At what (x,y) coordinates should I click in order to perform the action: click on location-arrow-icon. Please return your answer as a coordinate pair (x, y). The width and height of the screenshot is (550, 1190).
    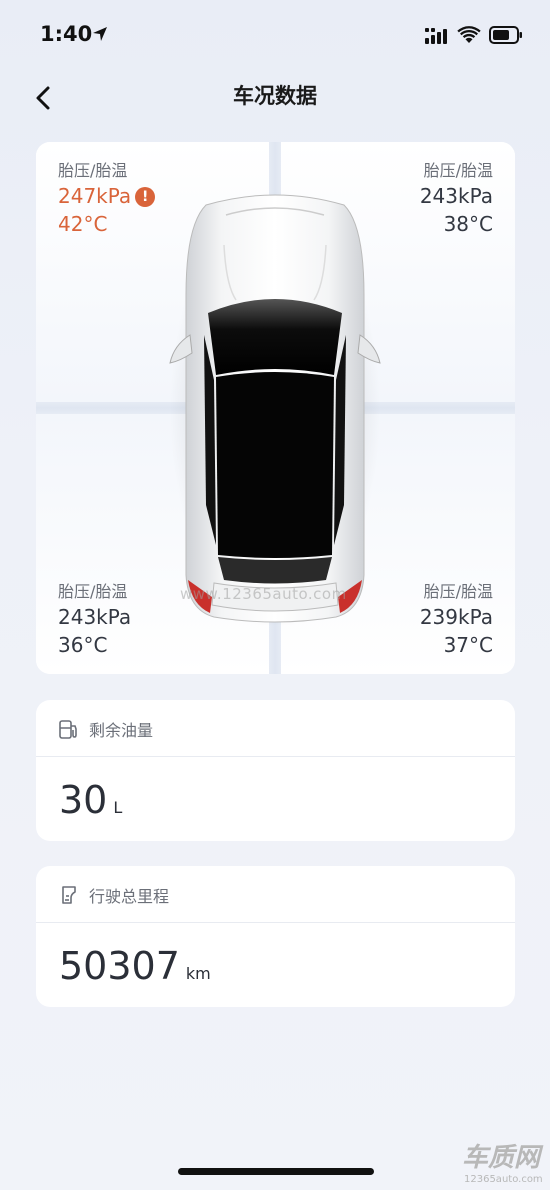
    Looking at the image, I should click on (100, 34).